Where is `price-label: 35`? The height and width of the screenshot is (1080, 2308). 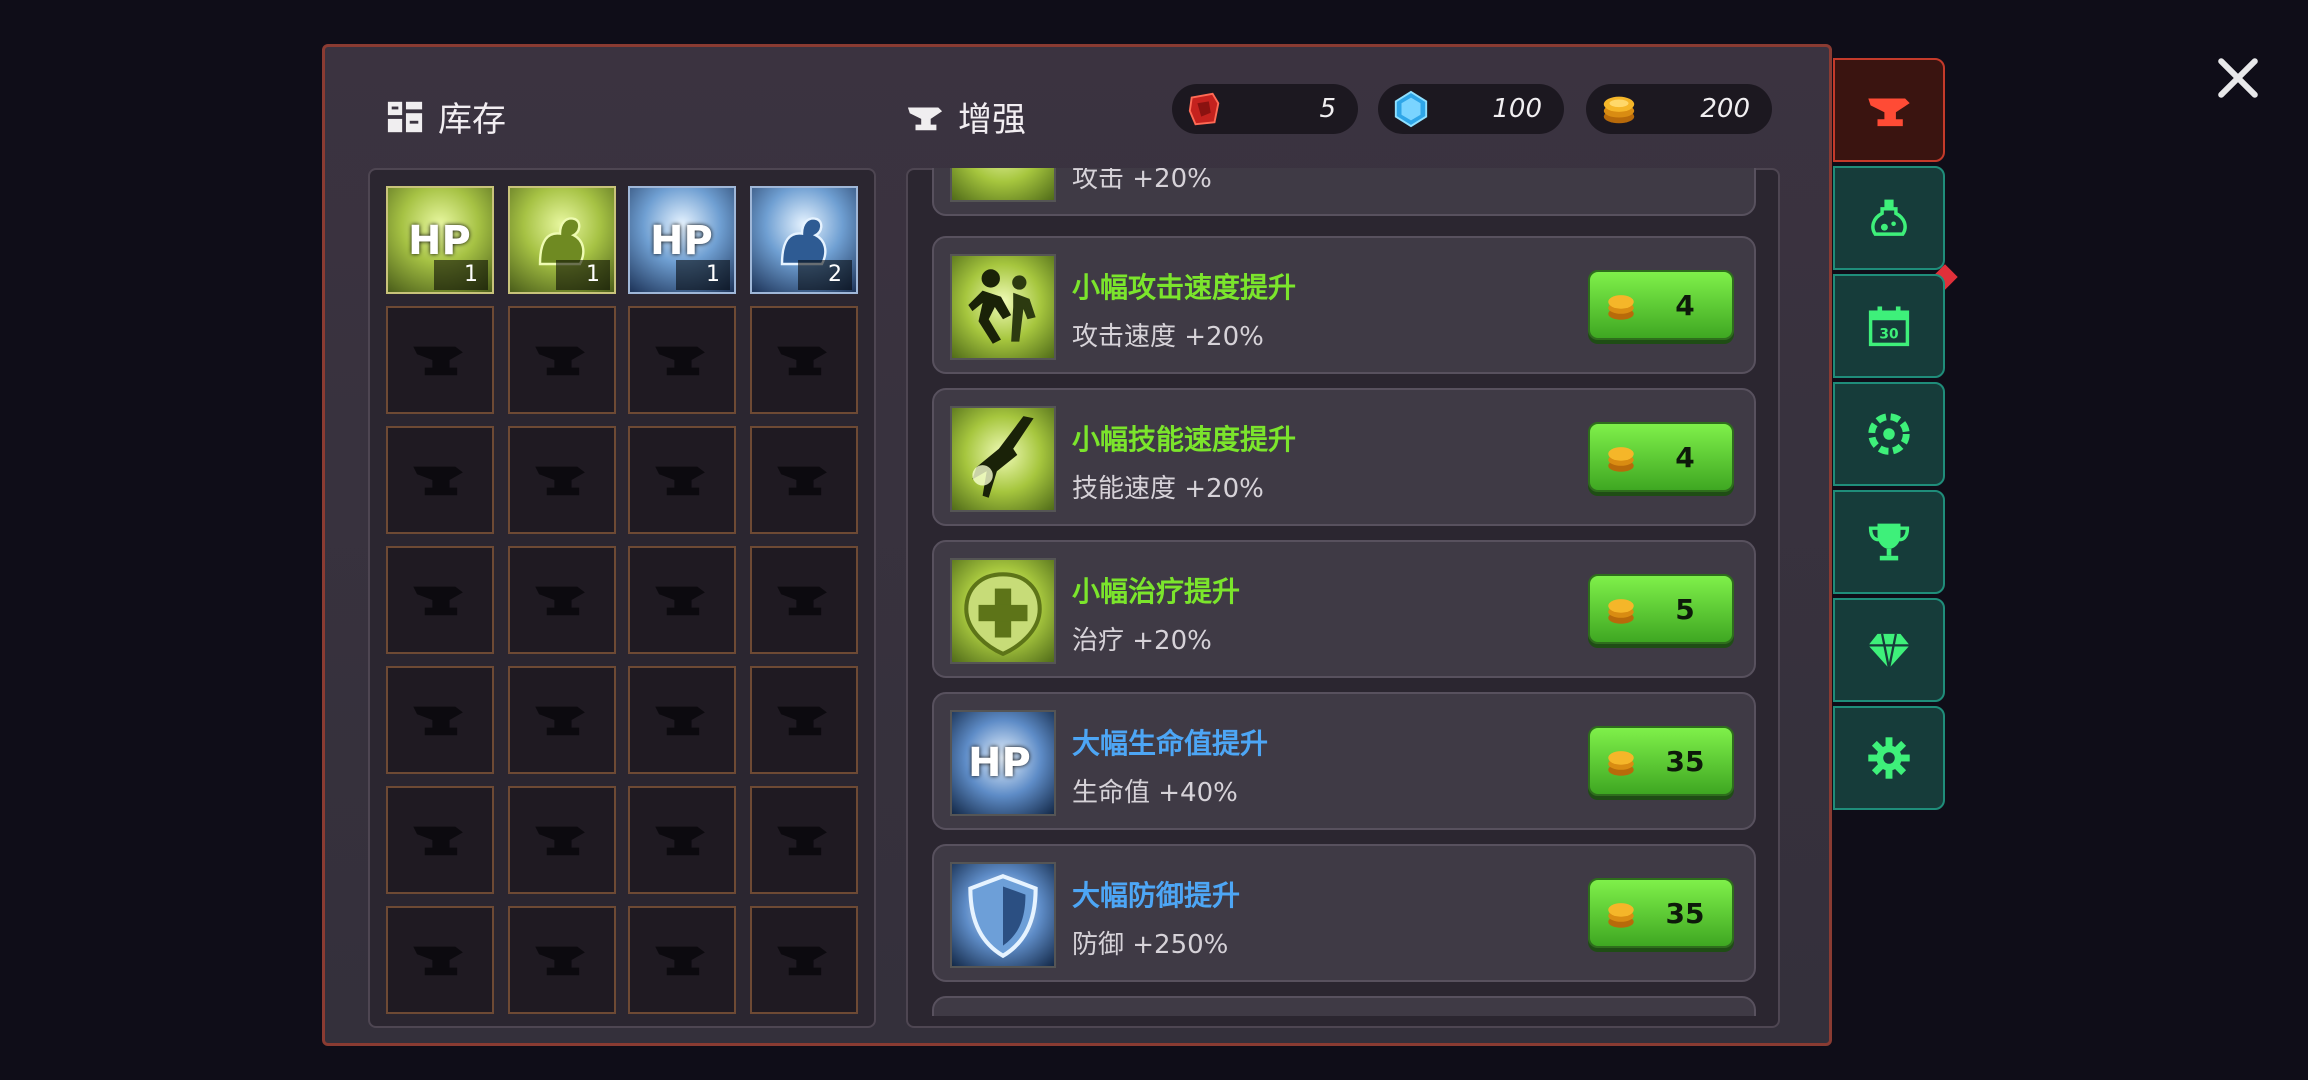 price-label: 35 is located at coordinates (1685, 761).